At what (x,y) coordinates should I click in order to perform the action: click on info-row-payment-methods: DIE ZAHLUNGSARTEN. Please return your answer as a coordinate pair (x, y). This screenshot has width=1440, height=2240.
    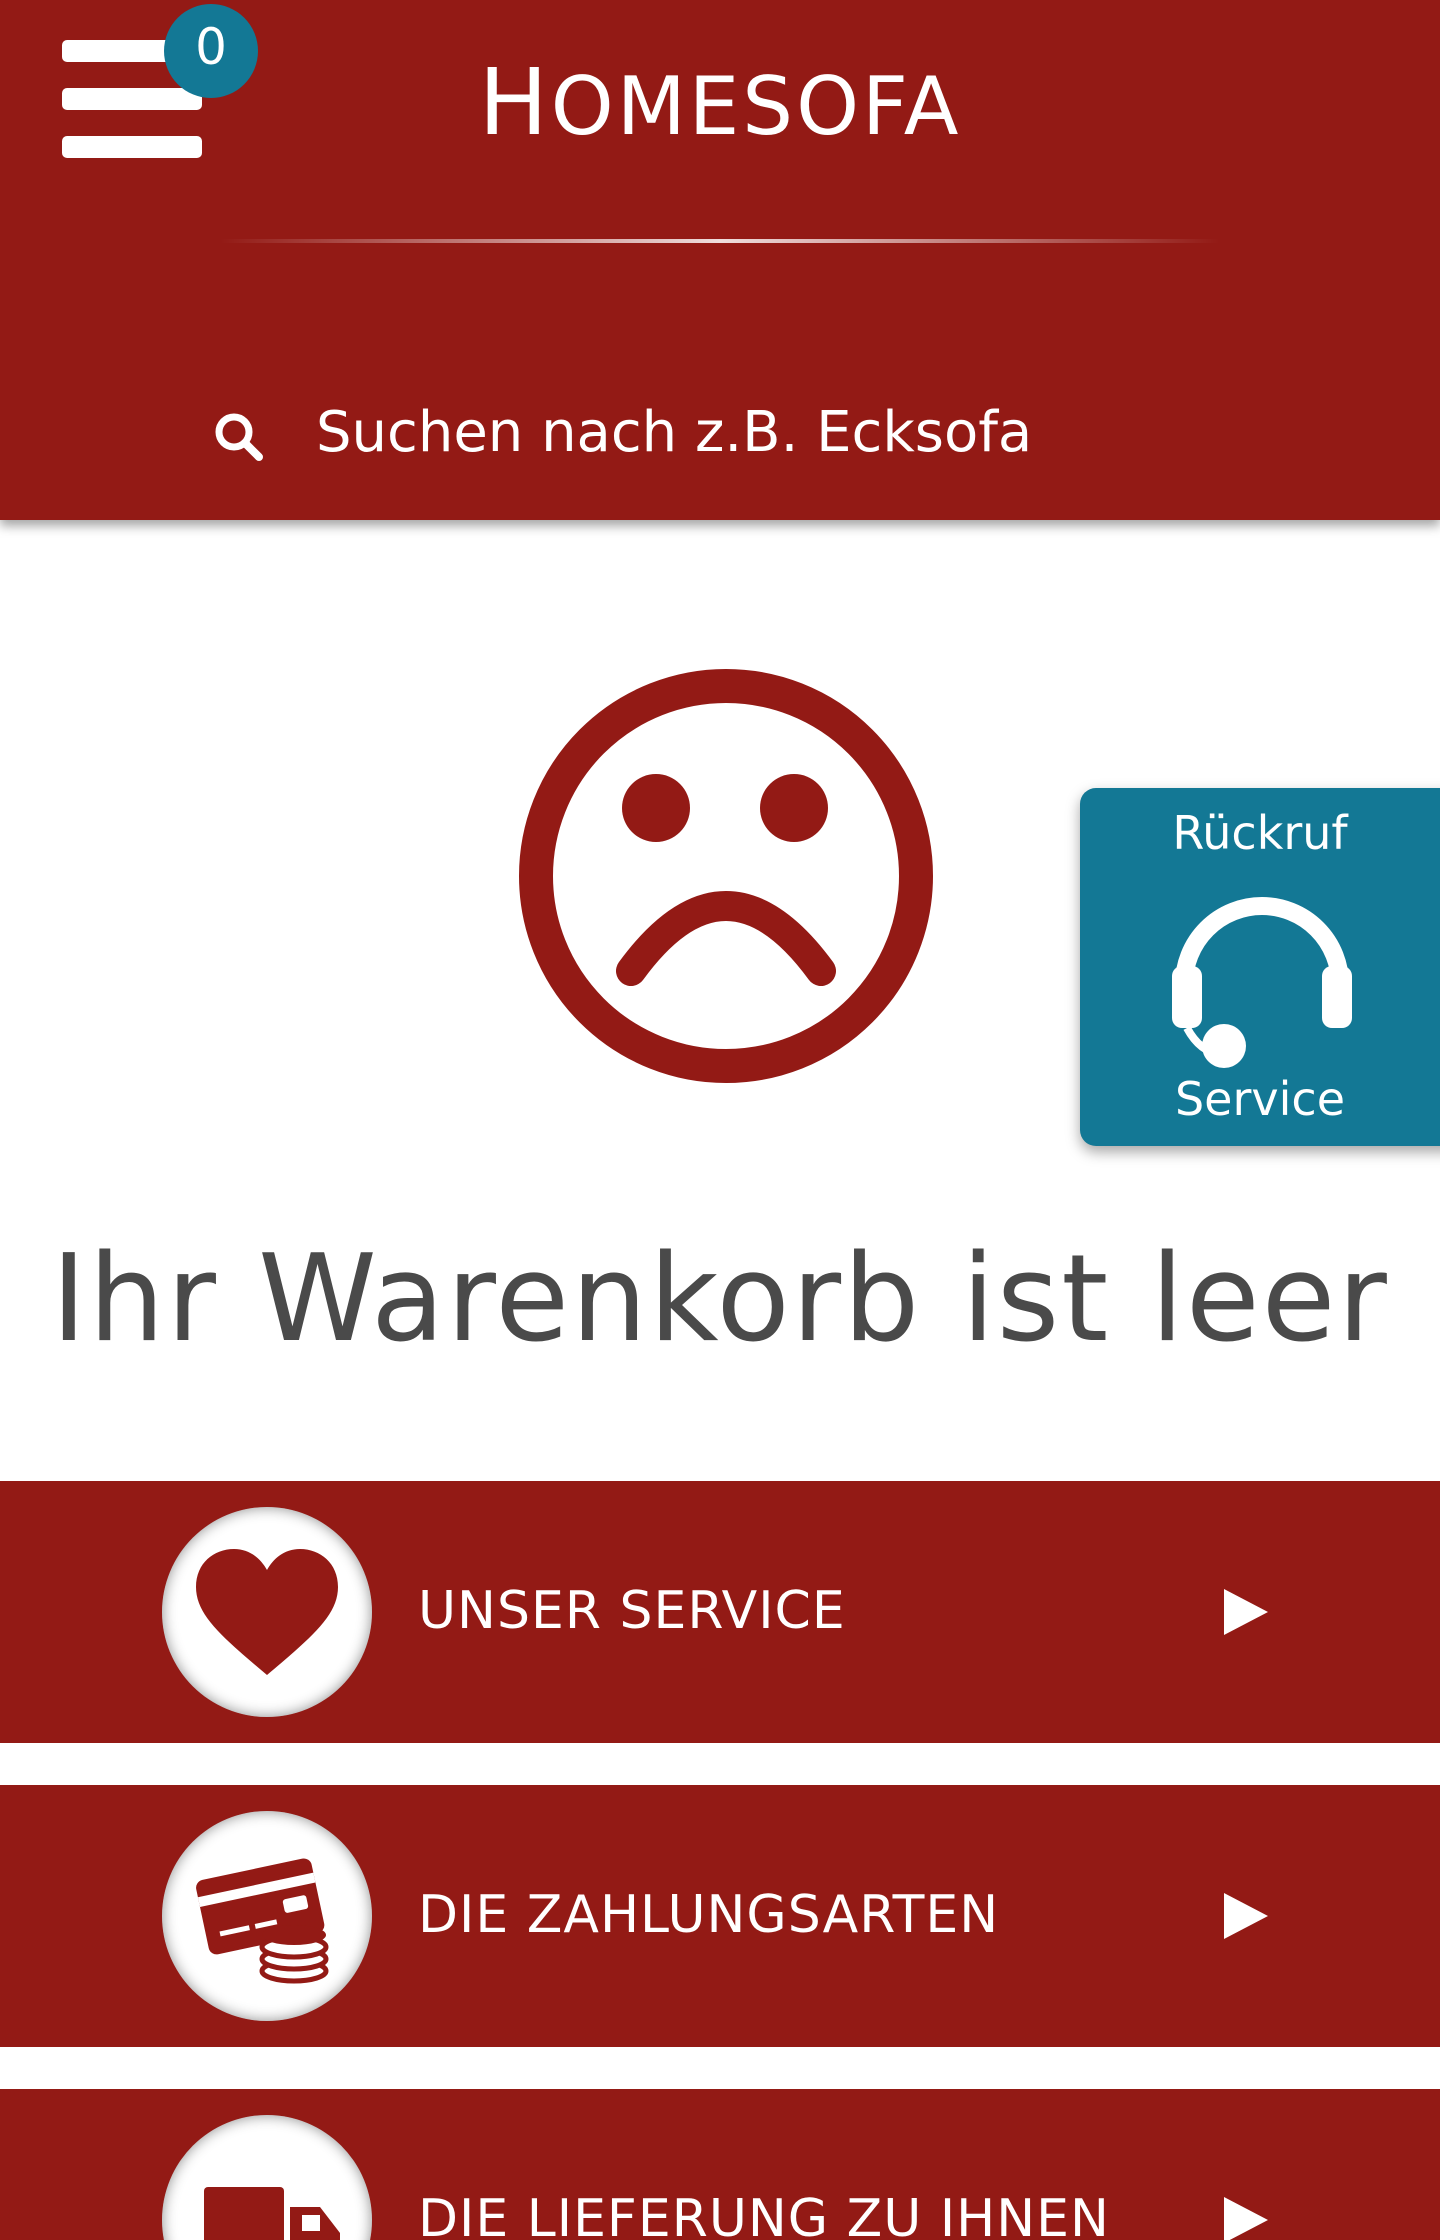
    Looking at the image, I should click on (720, 1916).